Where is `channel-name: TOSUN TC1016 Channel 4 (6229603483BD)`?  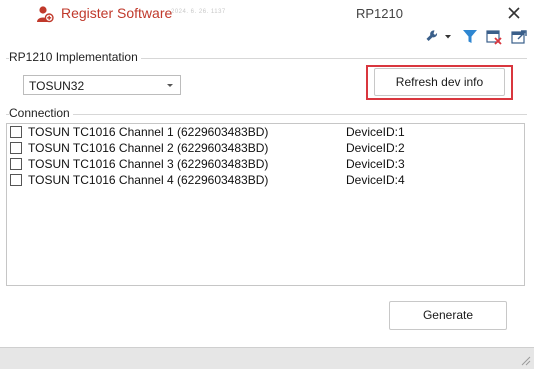
channel-name: TOSUN TC1016 Channel 4 (6229603483BD) is located at coordinates (148, 180).